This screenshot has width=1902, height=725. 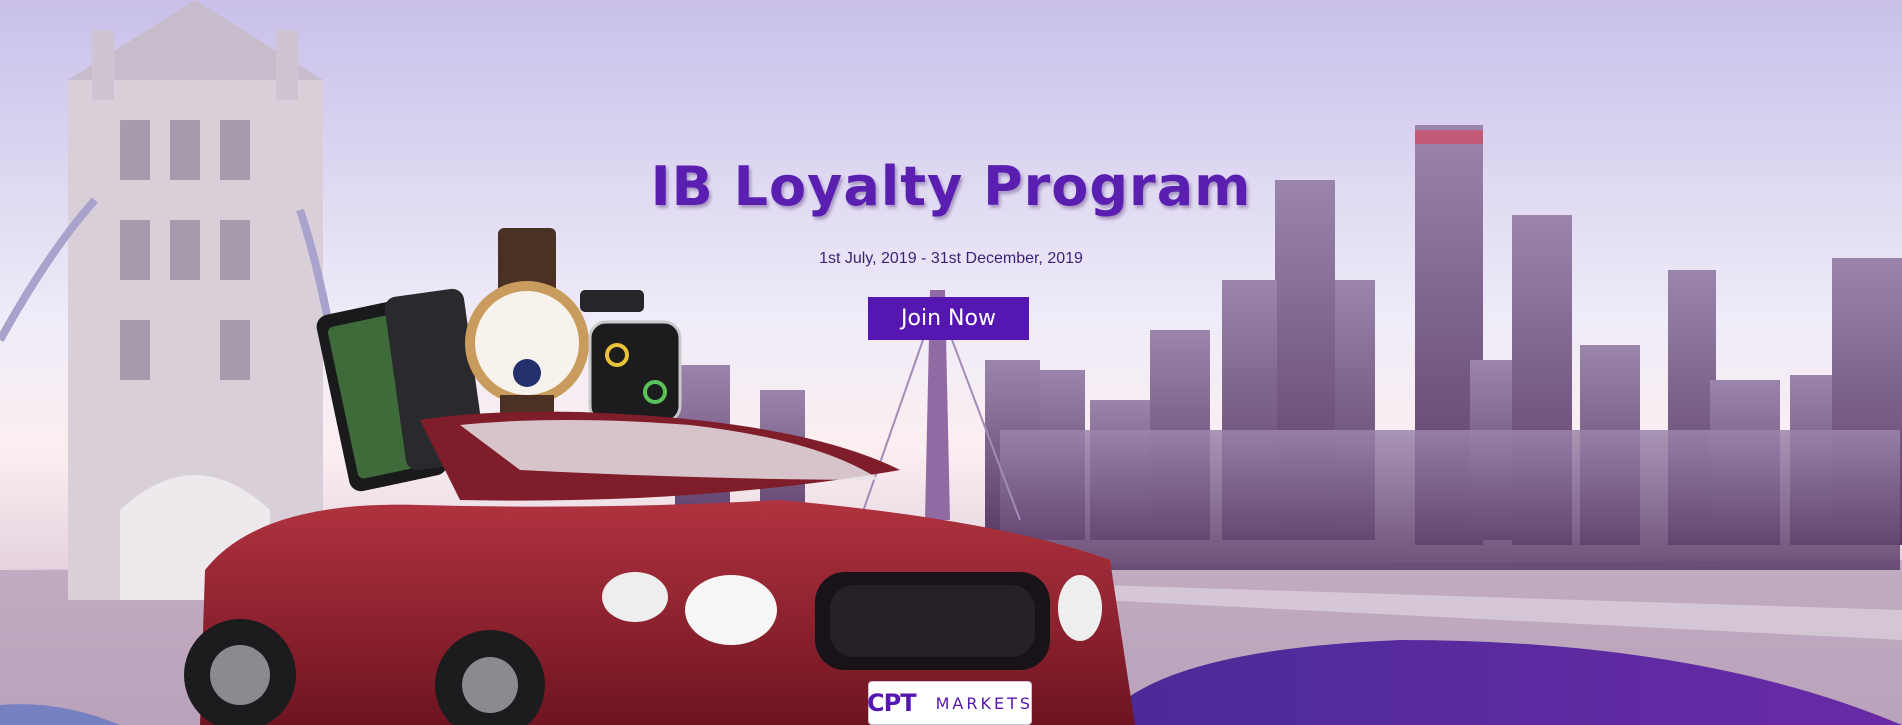 I want to click on page-title: IB Loyalty Program, so click(x=951, y=186).